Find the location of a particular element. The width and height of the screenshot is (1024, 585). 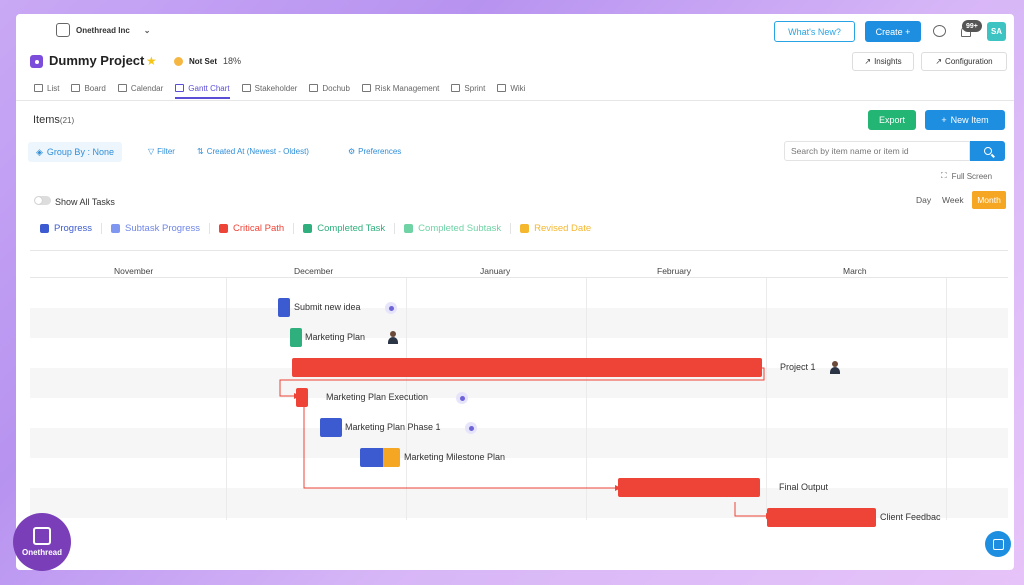

tab-calendar: Calendar is located at coordinates (140, 88).